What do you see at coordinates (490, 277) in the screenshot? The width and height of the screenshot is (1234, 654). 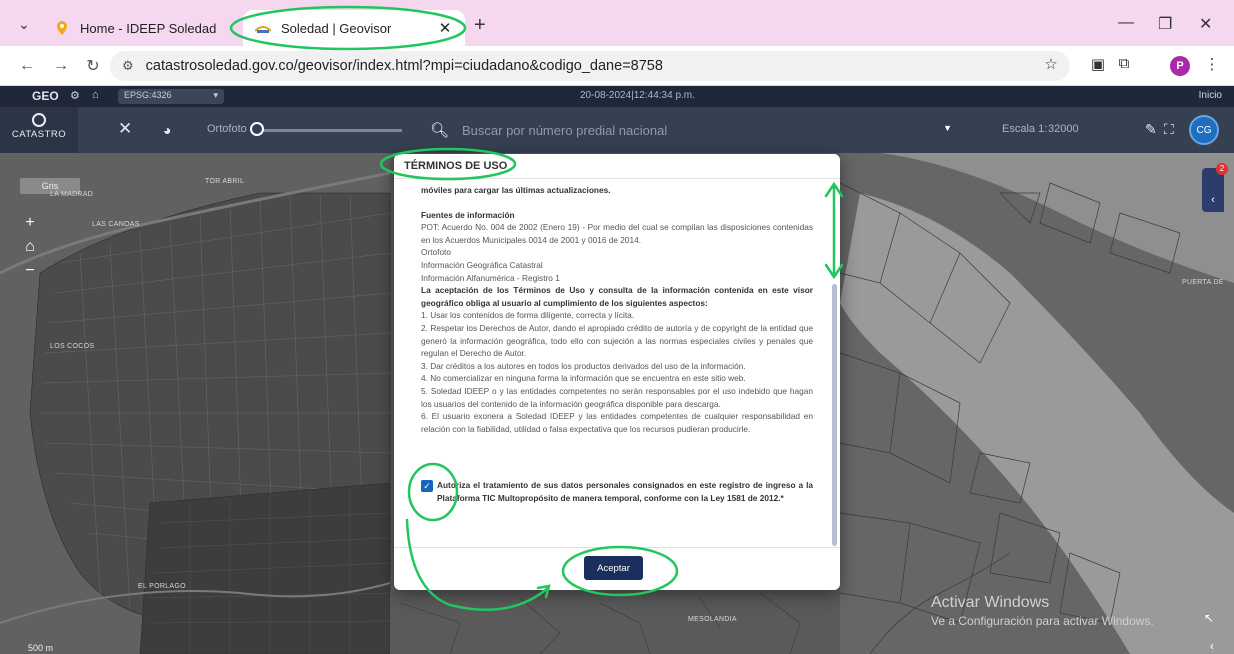 I see `source-item: Información Alfanumérica - Registro 1` at bounding box center [490, 277].